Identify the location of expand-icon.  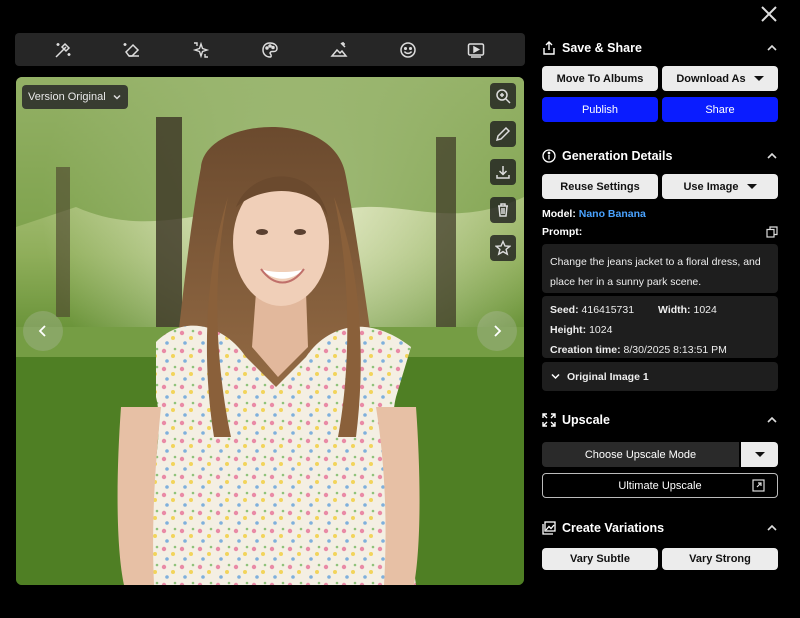
(549, 420).